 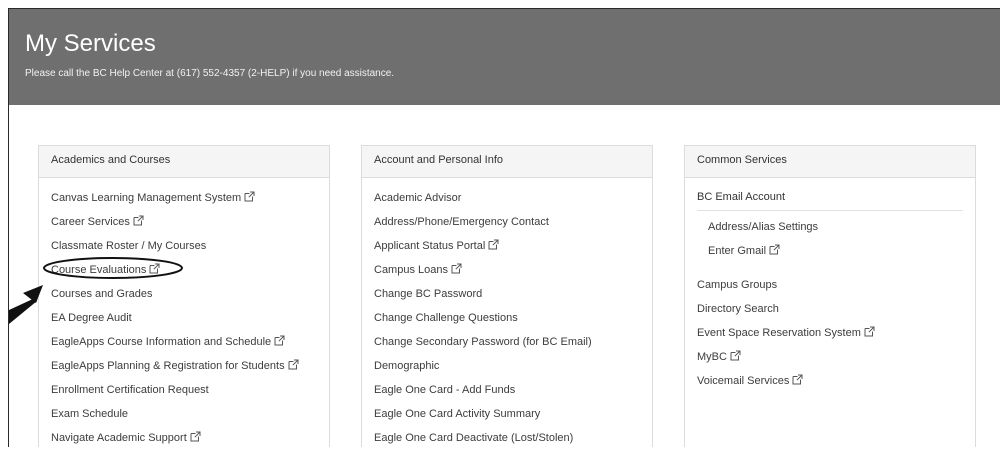 I want to click on pointer-arrow-icon, so click(x=26, y=304).